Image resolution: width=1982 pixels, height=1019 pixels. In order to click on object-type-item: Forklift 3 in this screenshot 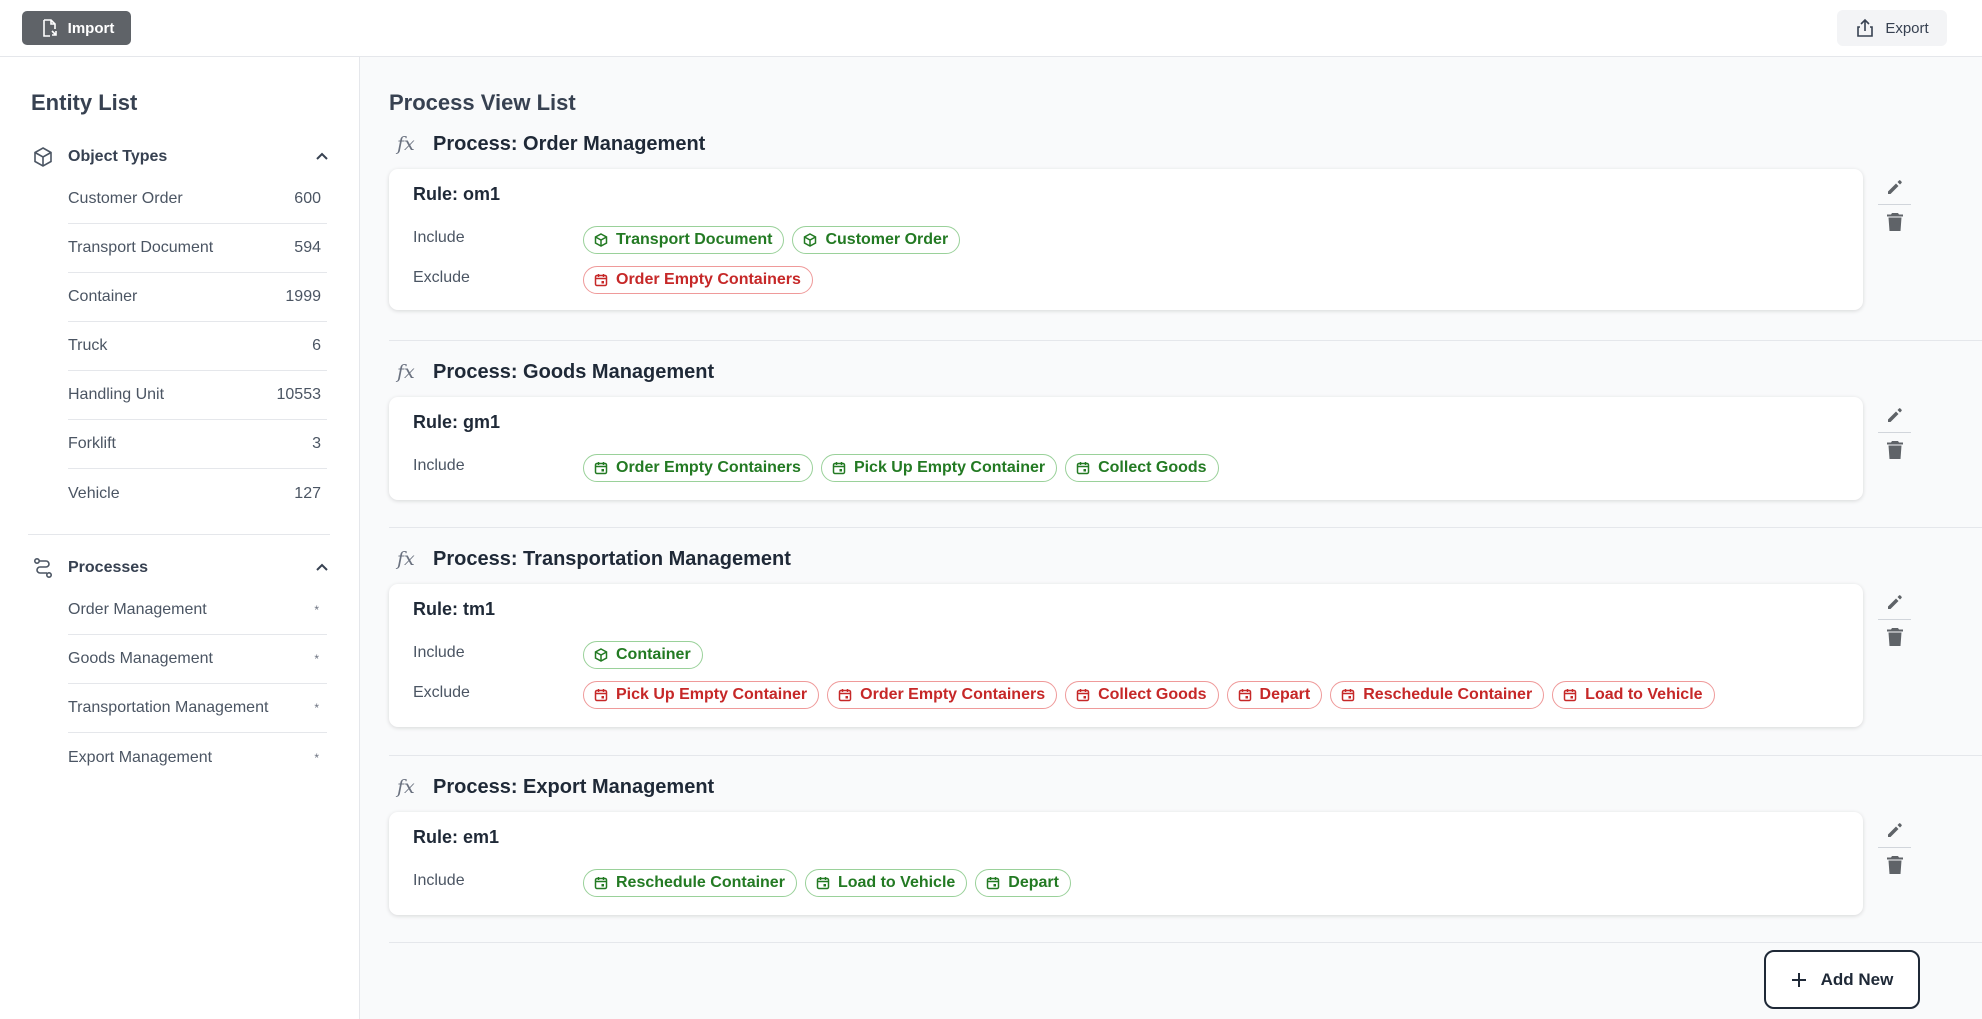, I will do `click(197, 444)`.